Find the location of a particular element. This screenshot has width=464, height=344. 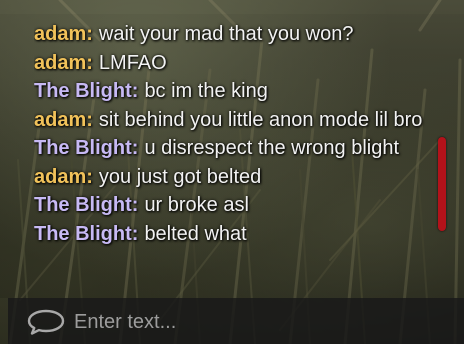

chat-message: adam: you just got belted is located at coordinates (233, 177).